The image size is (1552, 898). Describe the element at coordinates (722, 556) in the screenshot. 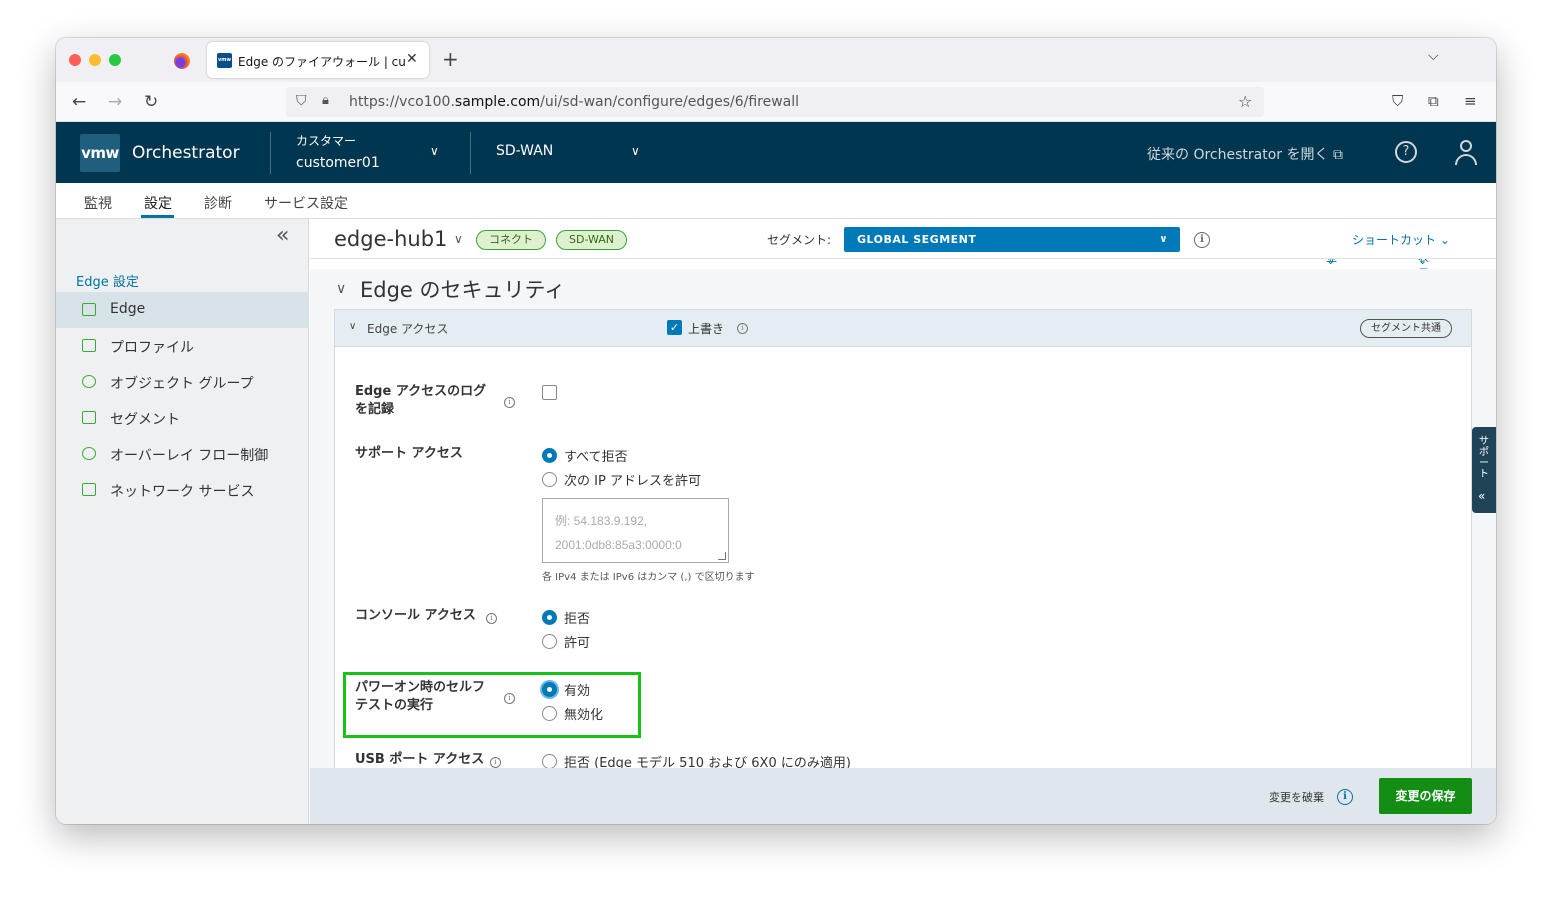

I see `resize-handle` at that location.